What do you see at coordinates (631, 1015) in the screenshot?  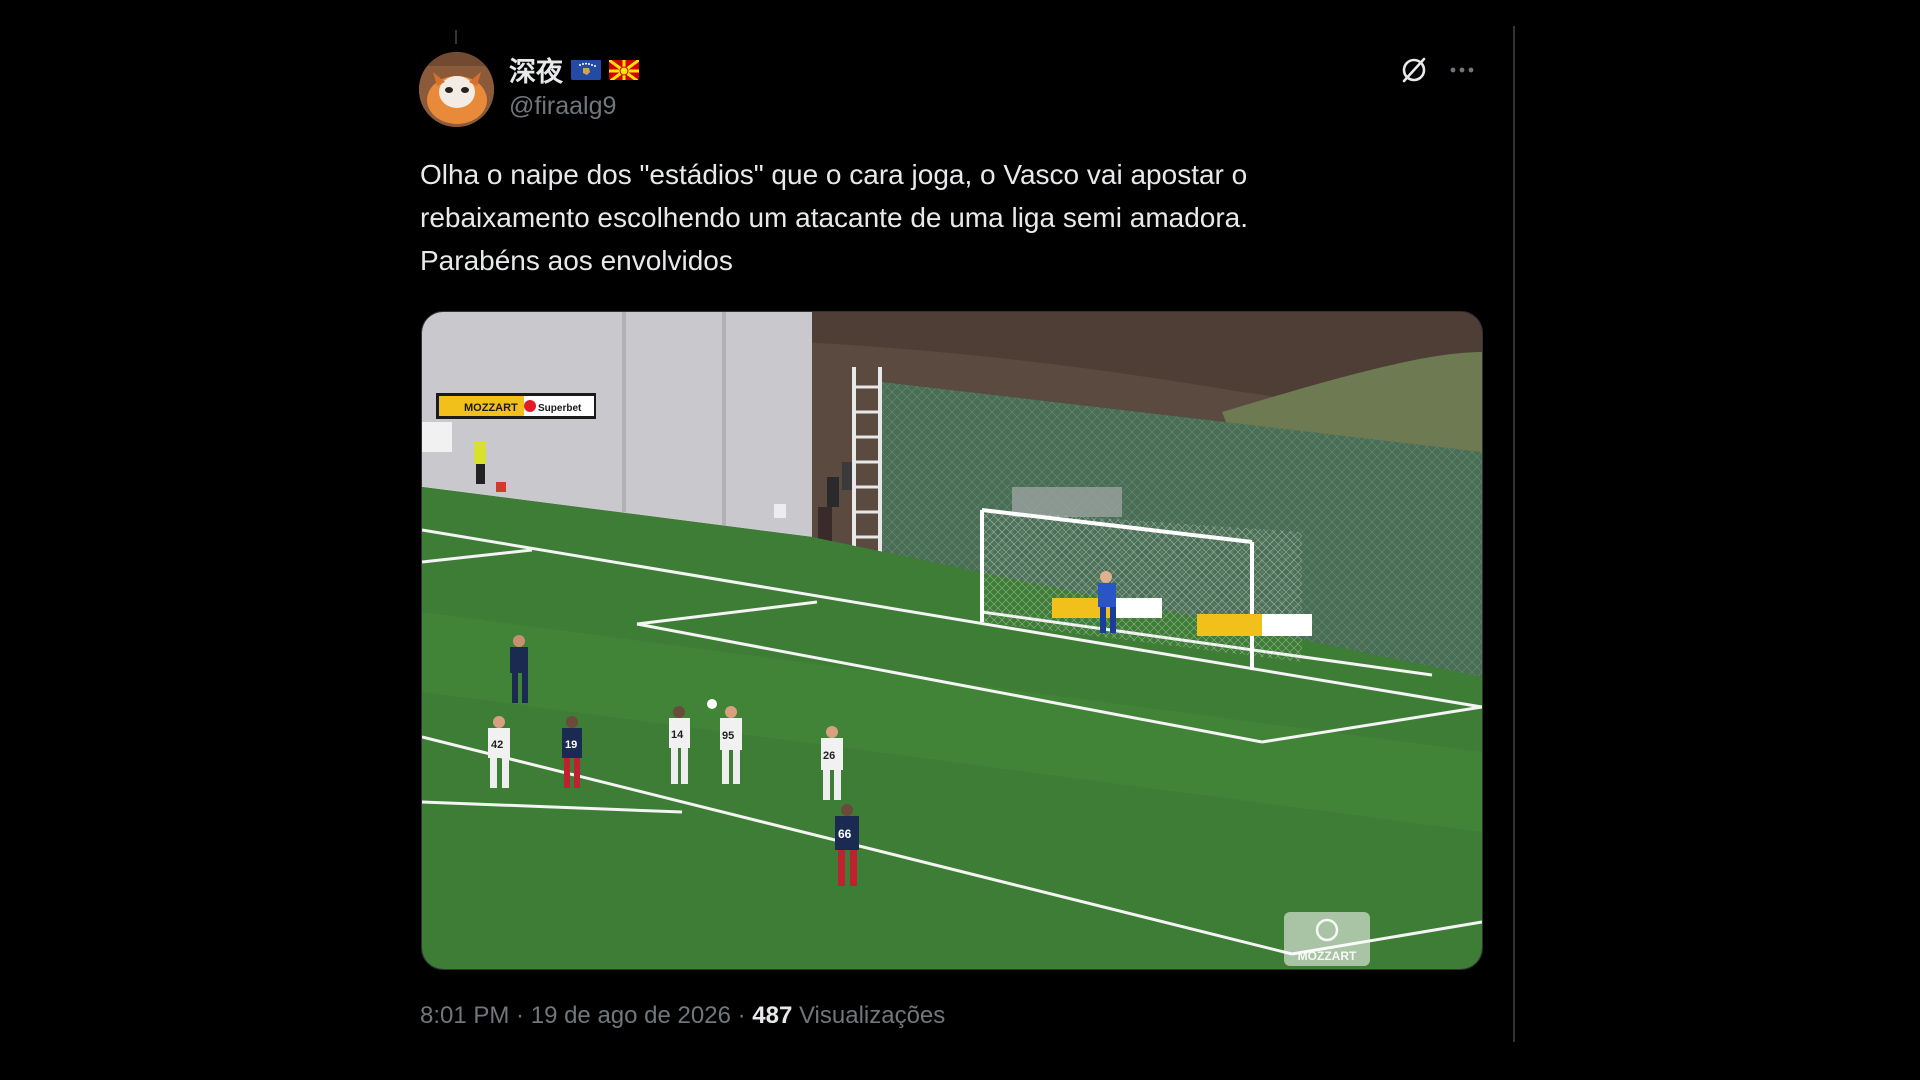 I see `tweet-date: 19 de ago de 2026` at bounding box center [631, 1015].